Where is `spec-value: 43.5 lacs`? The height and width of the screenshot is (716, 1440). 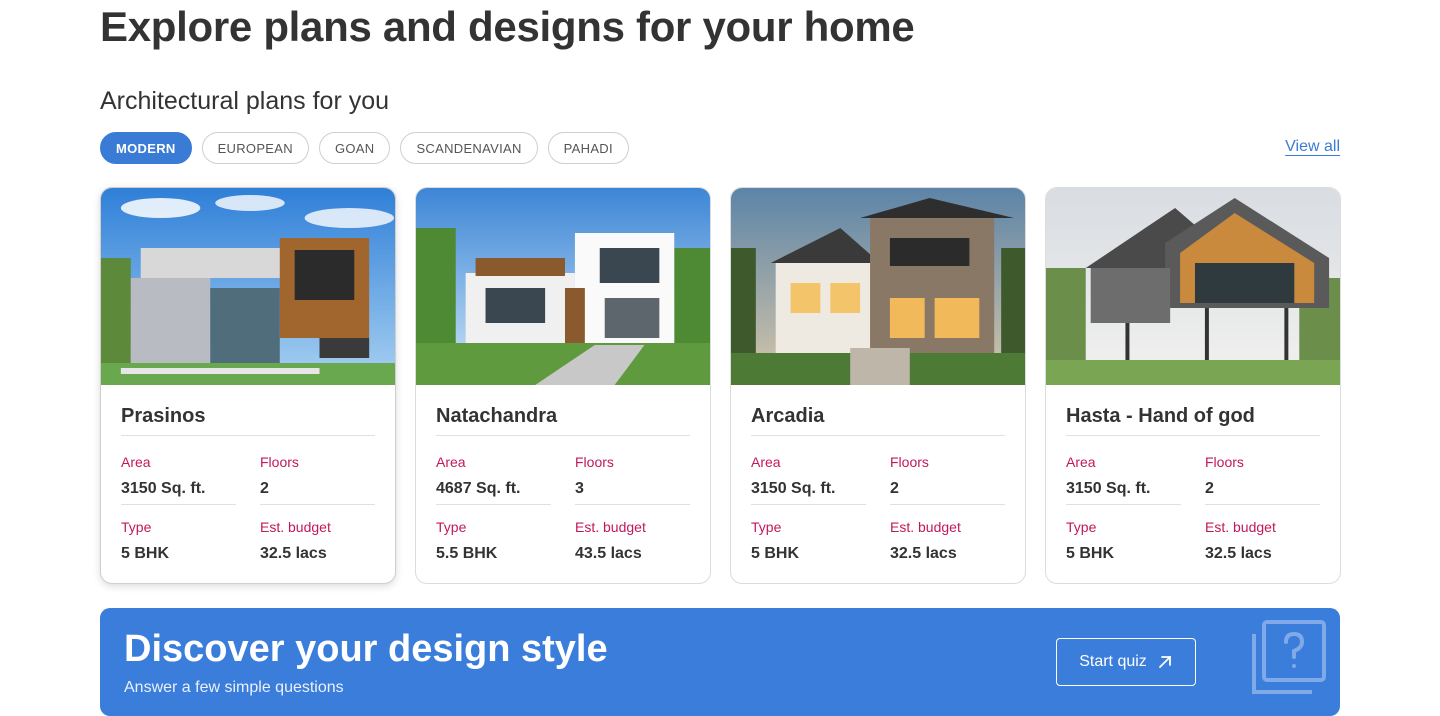 spec-value: 43.5 lacs is located at coordinates (608, 553).